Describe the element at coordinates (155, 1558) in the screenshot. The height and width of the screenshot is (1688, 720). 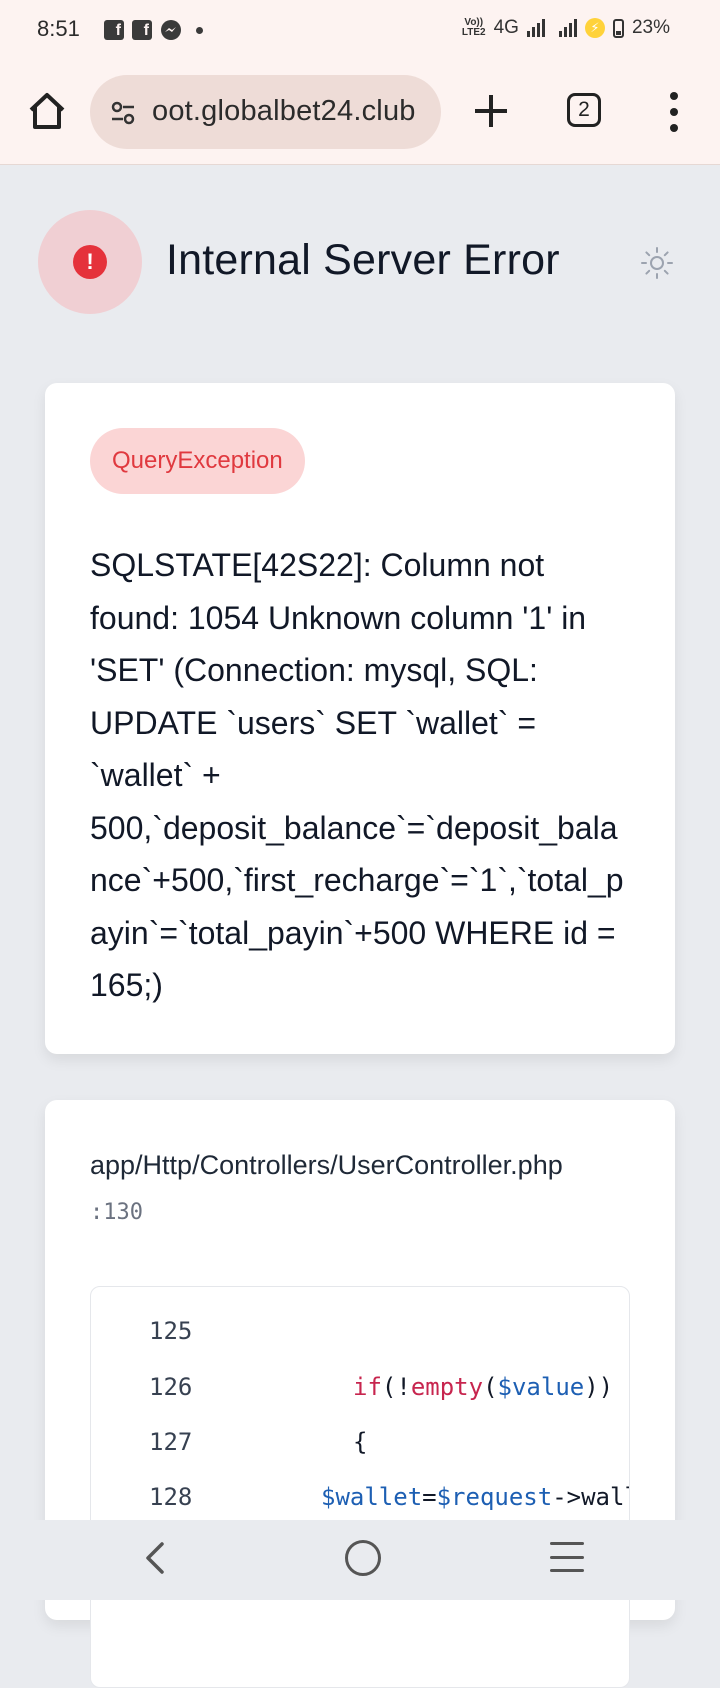
I see `back-icon` at that location.